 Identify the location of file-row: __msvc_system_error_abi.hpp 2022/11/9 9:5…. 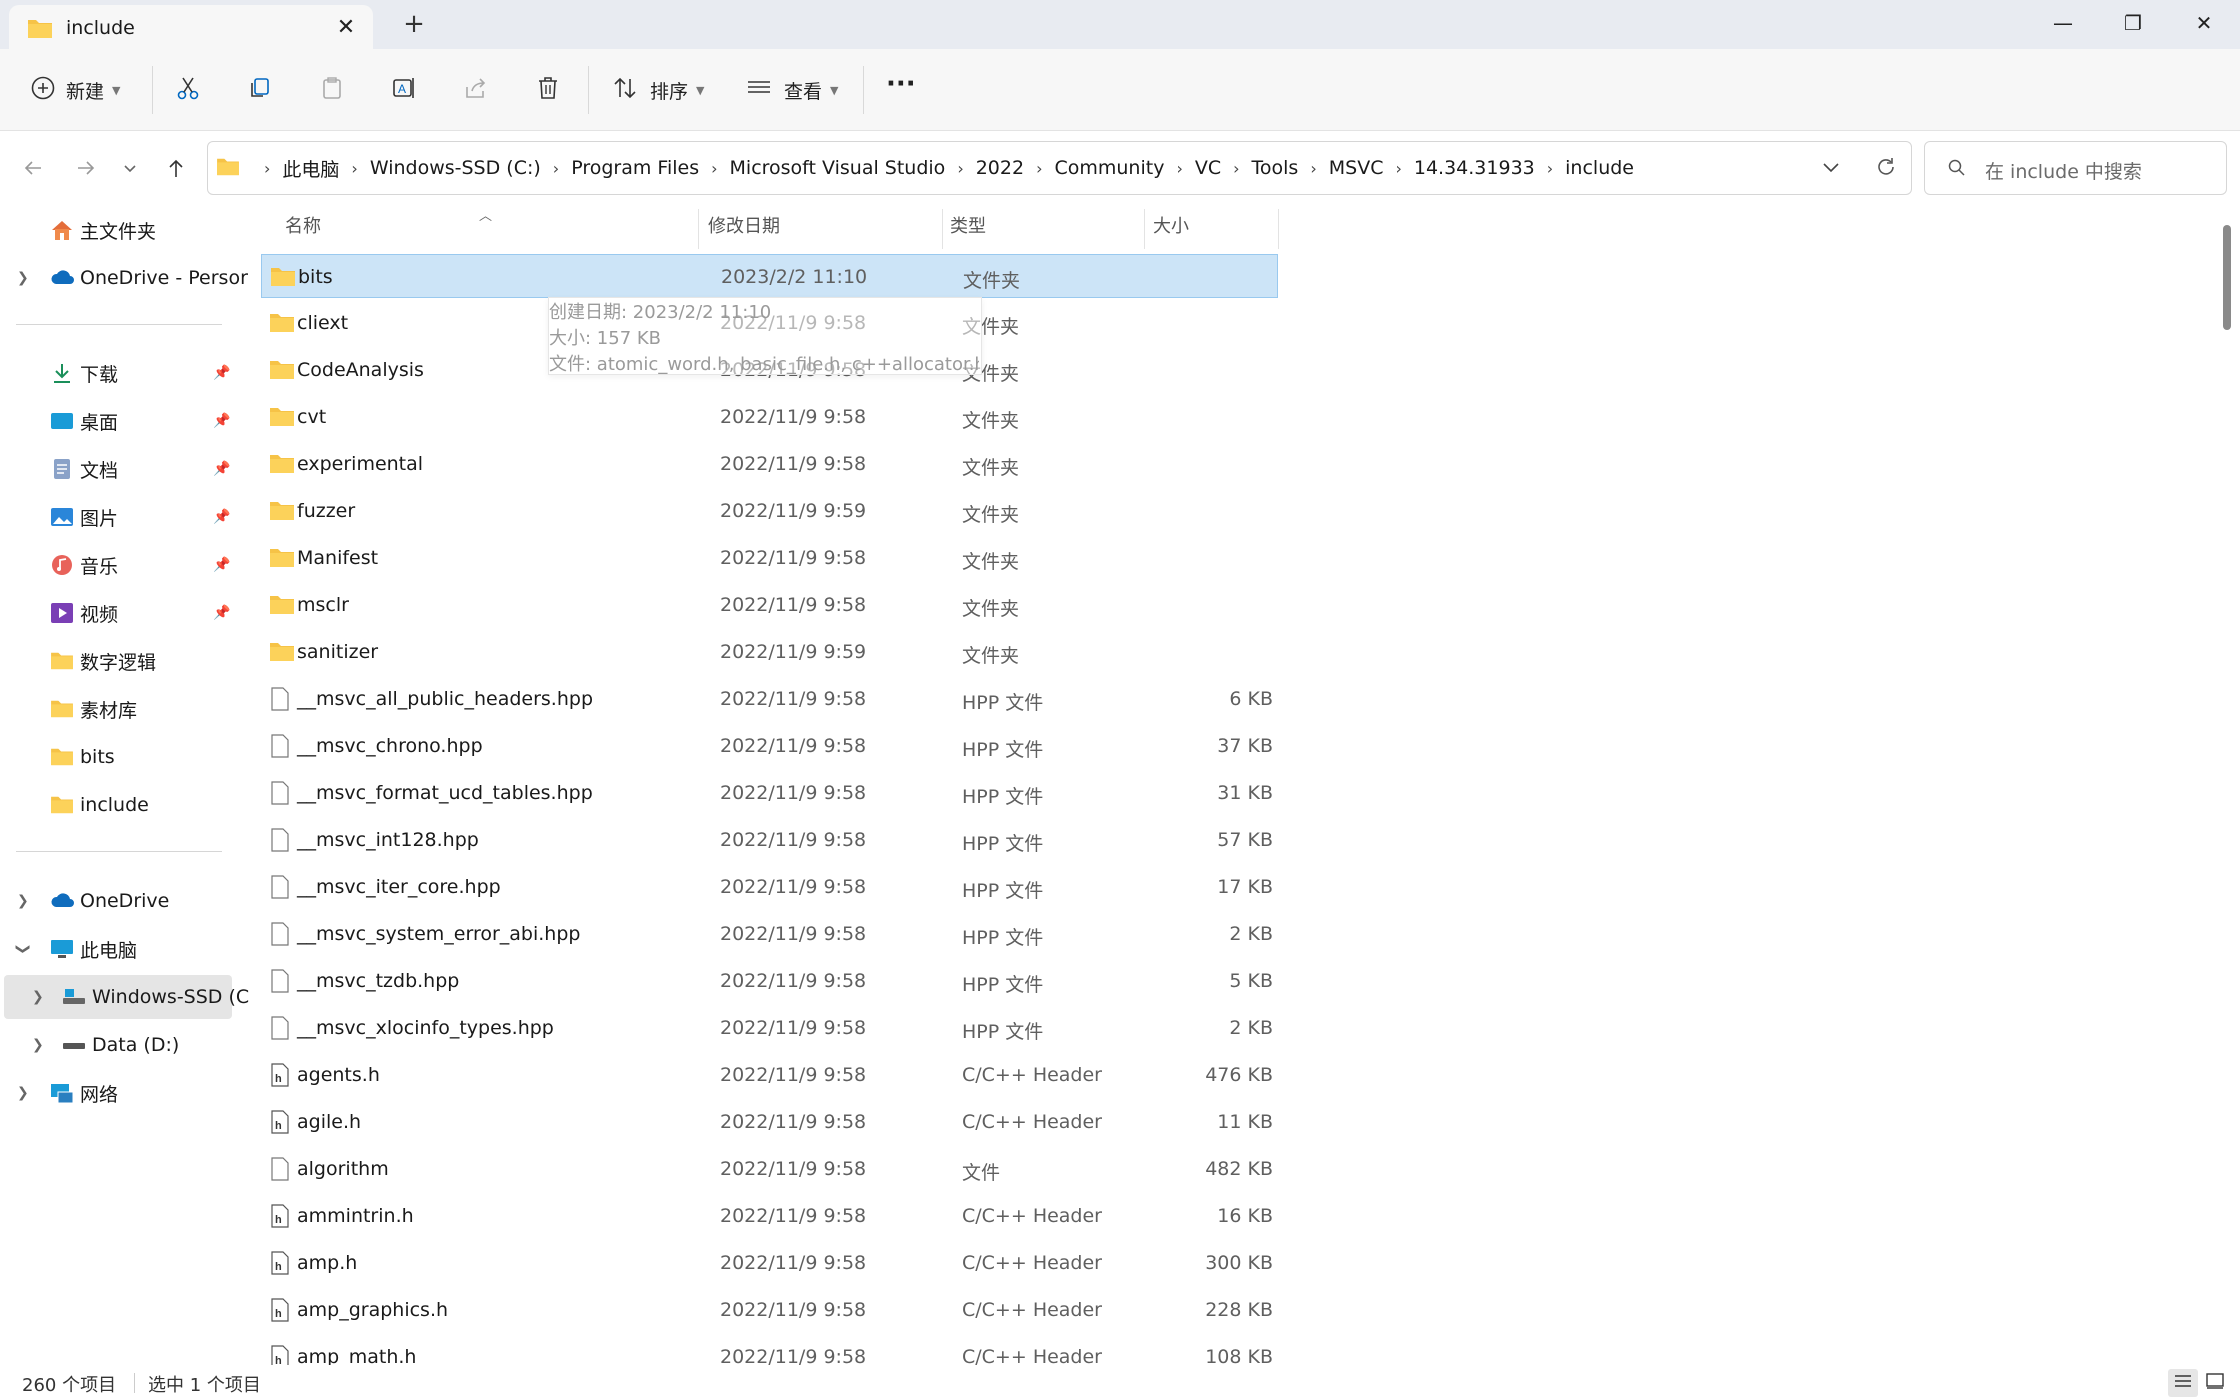
(769, 934).